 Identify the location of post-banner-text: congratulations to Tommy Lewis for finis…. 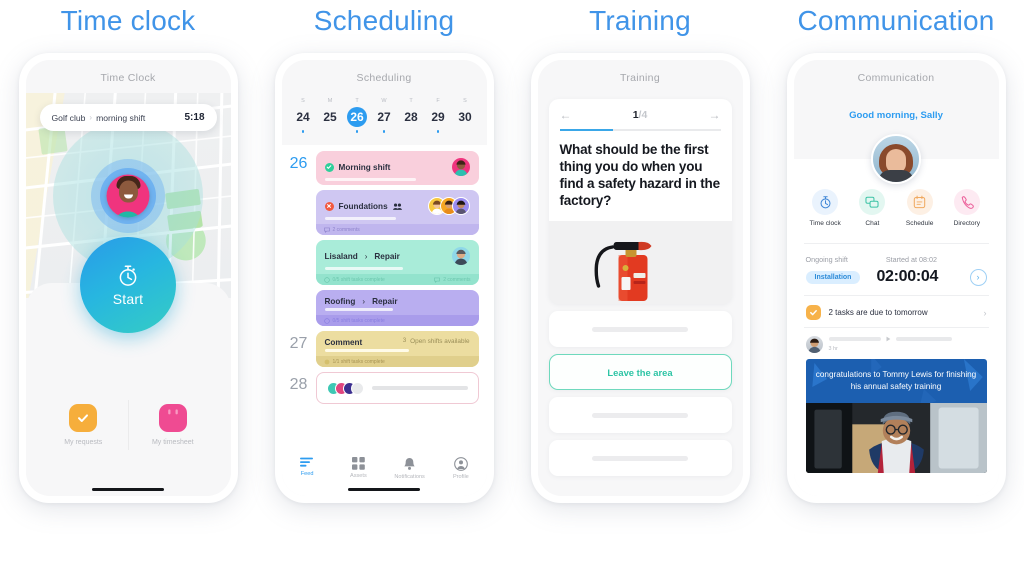
(896, 380).